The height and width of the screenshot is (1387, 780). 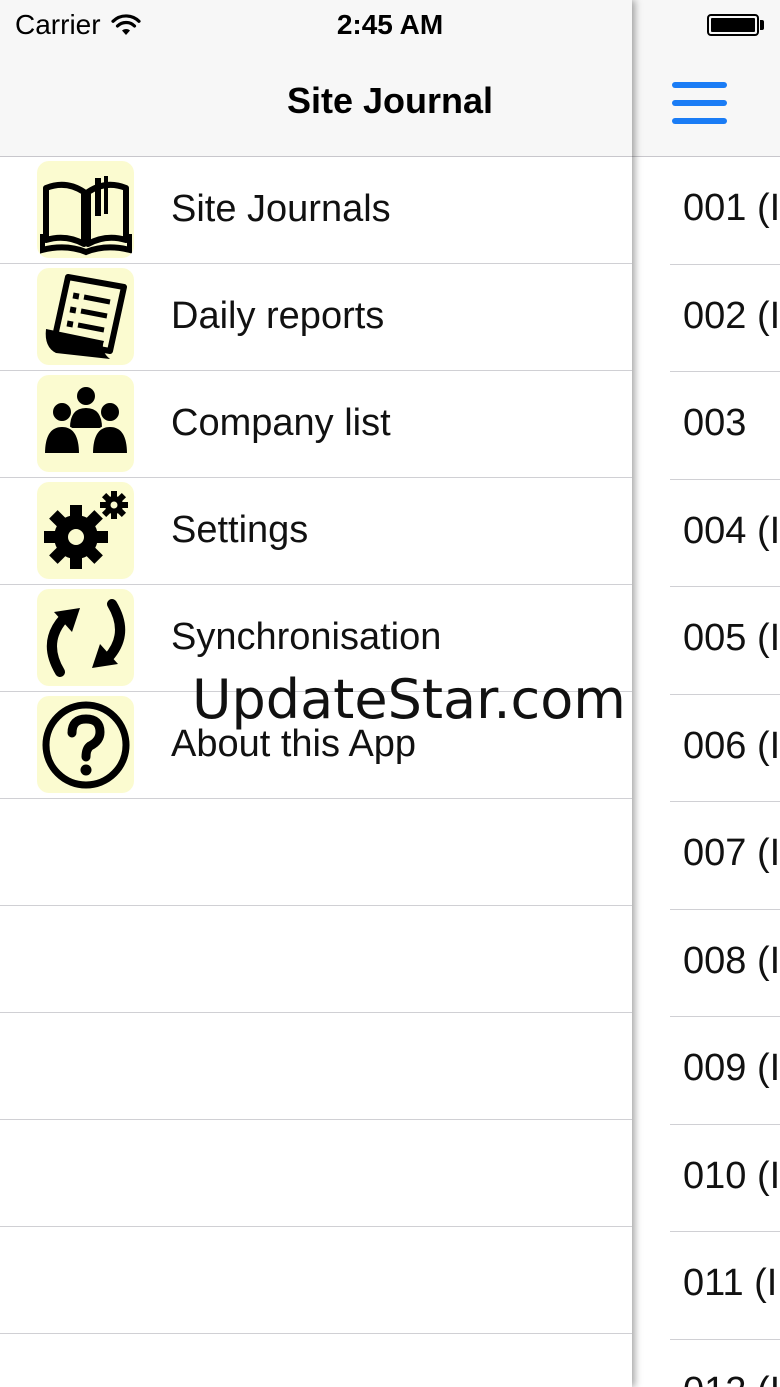 I want to click on journal-row: 009 (I, so click(x=706, y=1071).